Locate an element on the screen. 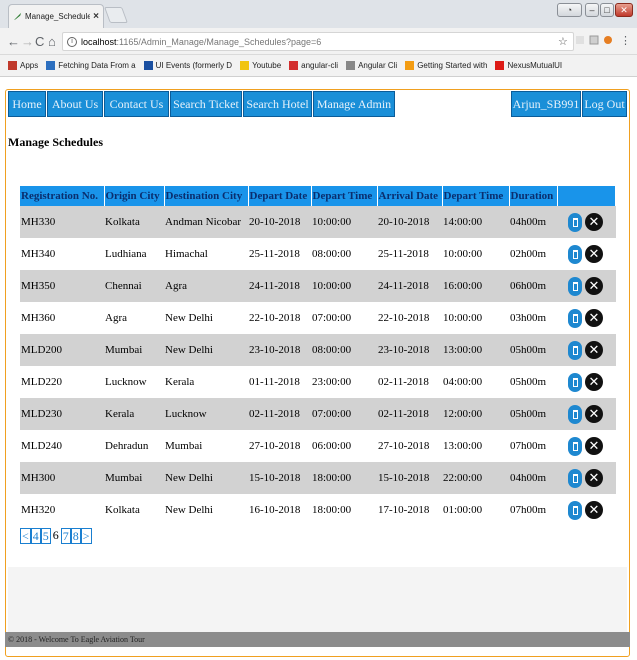 The width and height of the screenshot is (637, 660). table-cell: 18:00:00 is located at coordinates (344, 478).